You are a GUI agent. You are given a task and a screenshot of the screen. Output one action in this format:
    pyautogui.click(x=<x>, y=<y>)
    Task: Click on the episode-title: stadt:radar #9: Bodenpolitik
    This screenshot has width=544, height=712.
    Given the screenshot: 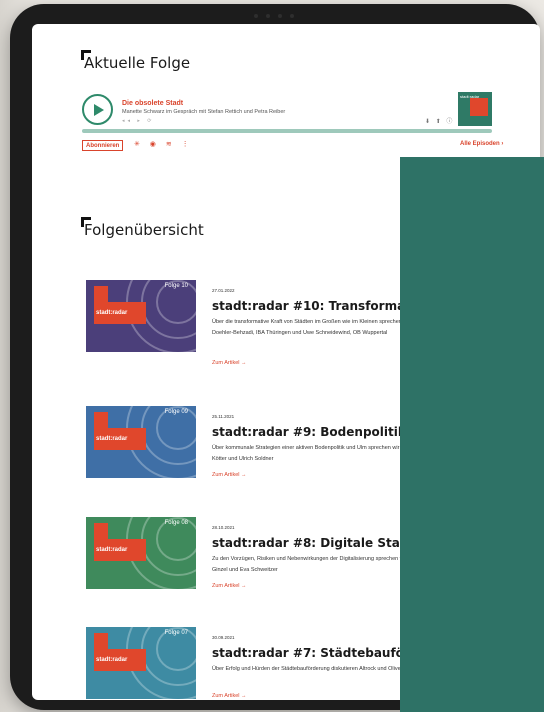 What is the action you would take?
    pyautogui.click(x=309, y=432)
    